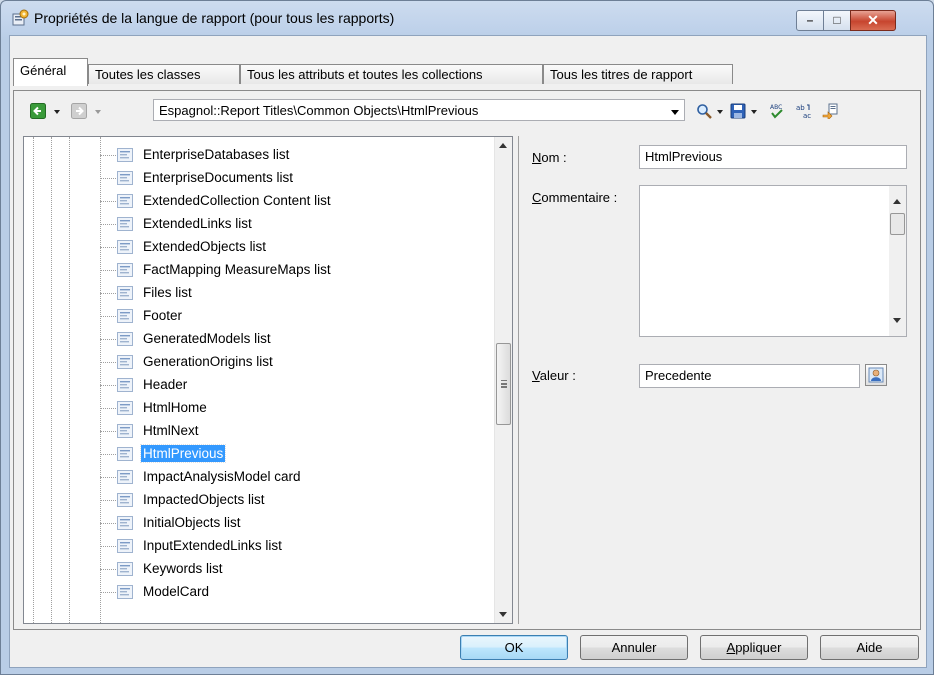 This screenshot has width=934, height=675. What do you see at coordinates (79, 111) in the screenshot?
I see `forward-icon` at bounding box center [79, 111].